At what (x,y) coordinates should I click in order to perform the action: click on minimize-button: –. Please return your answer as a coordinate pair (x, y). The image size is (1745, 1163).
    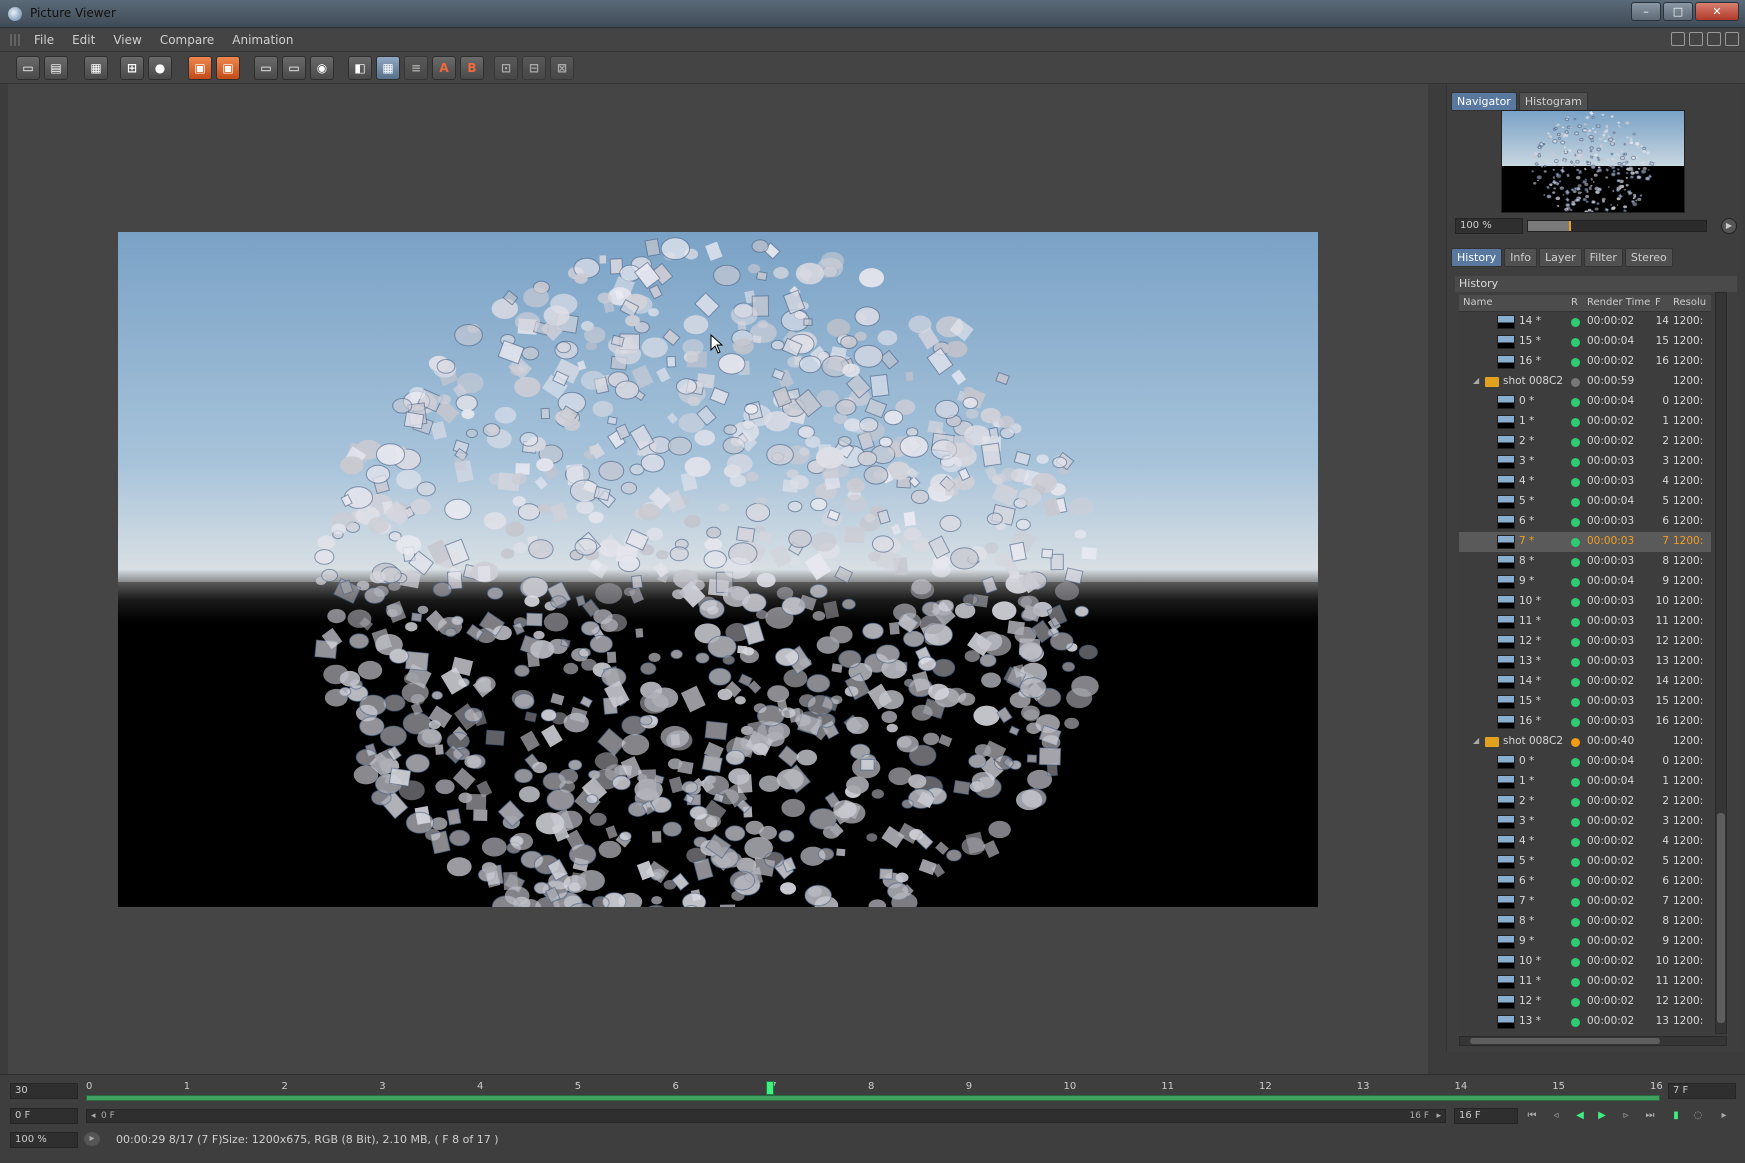
    Looking at the image, I should click on (1646, 11).